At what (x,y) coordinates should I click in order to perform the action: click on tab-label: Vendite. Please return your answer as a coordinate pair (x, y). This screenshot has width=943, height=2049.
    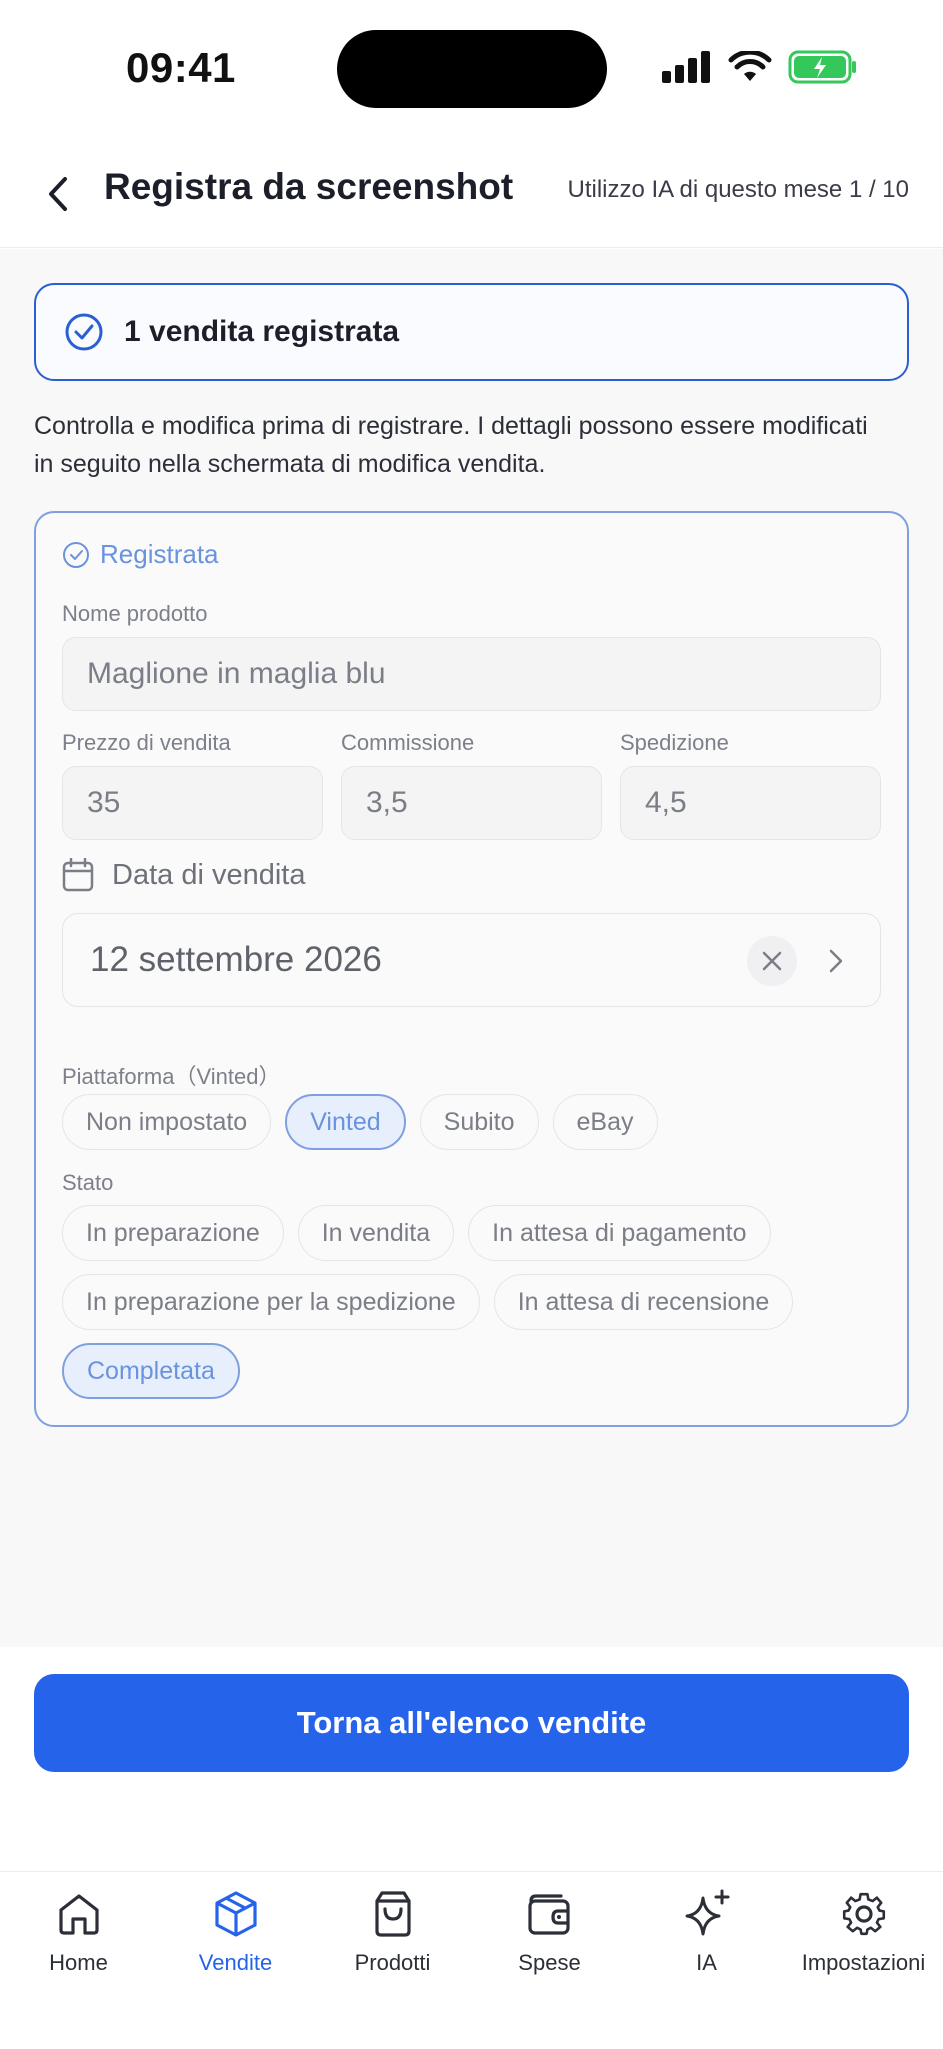
    Looking at the image, I should click on (235, 1962).